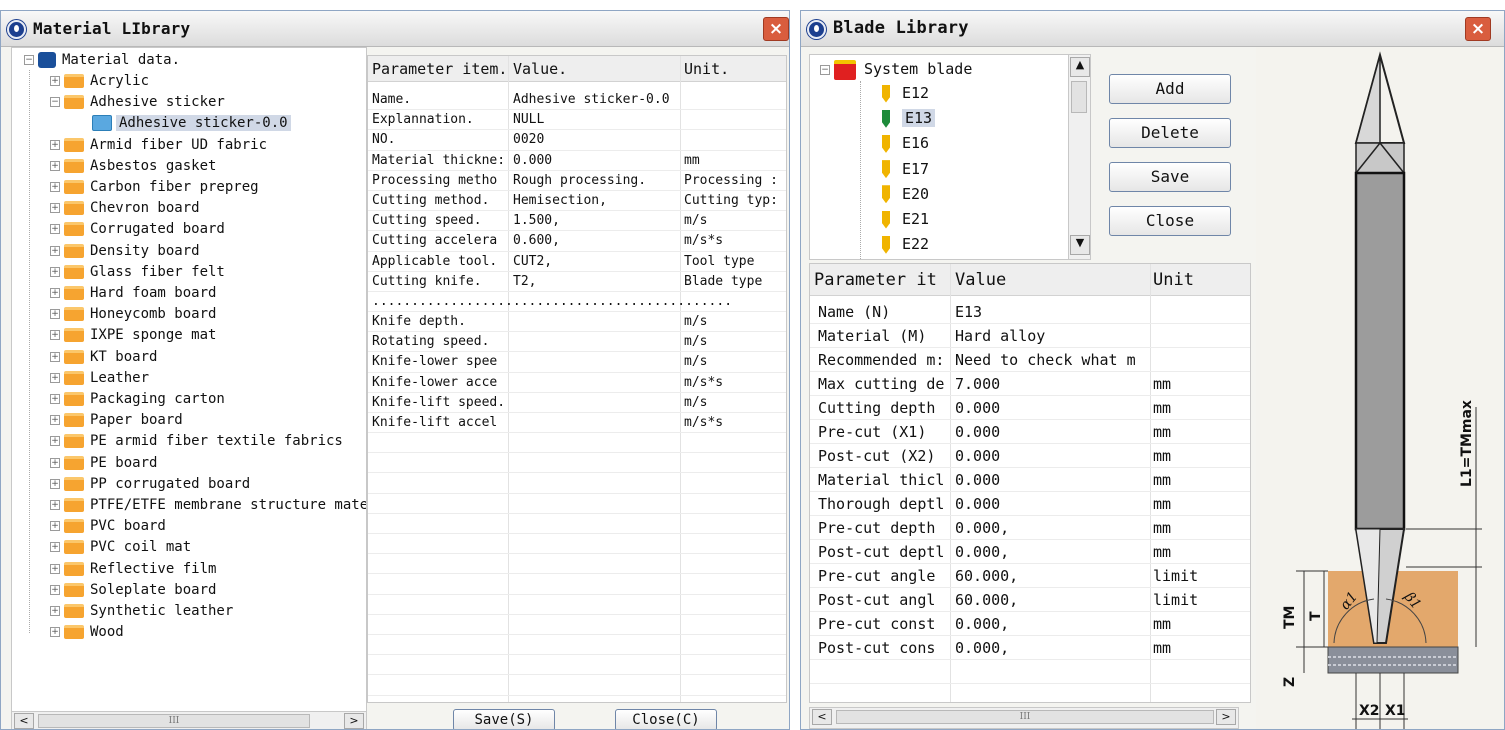  I want to click on column-header-value: Value., so click(540, 69).